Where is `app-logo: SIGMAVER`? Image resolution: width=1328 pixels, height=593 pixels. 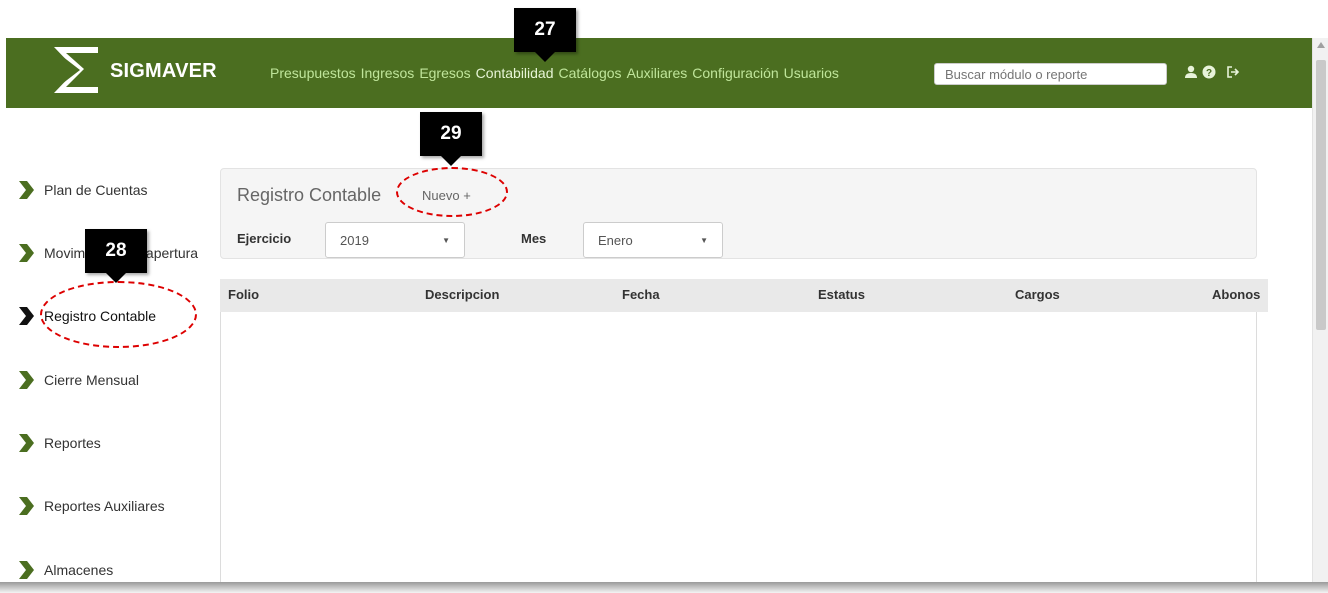
app-logo: SIGMAVER is located at coordinates (133, 71).